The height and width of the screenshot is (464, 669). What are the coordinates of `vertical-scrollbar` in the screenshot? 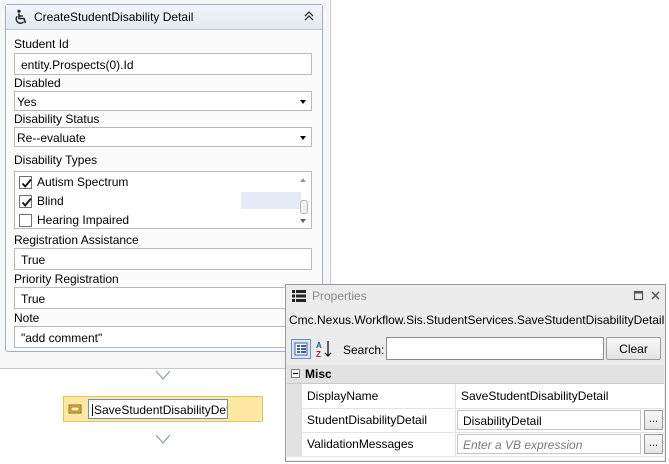 It's located at (303, 200).